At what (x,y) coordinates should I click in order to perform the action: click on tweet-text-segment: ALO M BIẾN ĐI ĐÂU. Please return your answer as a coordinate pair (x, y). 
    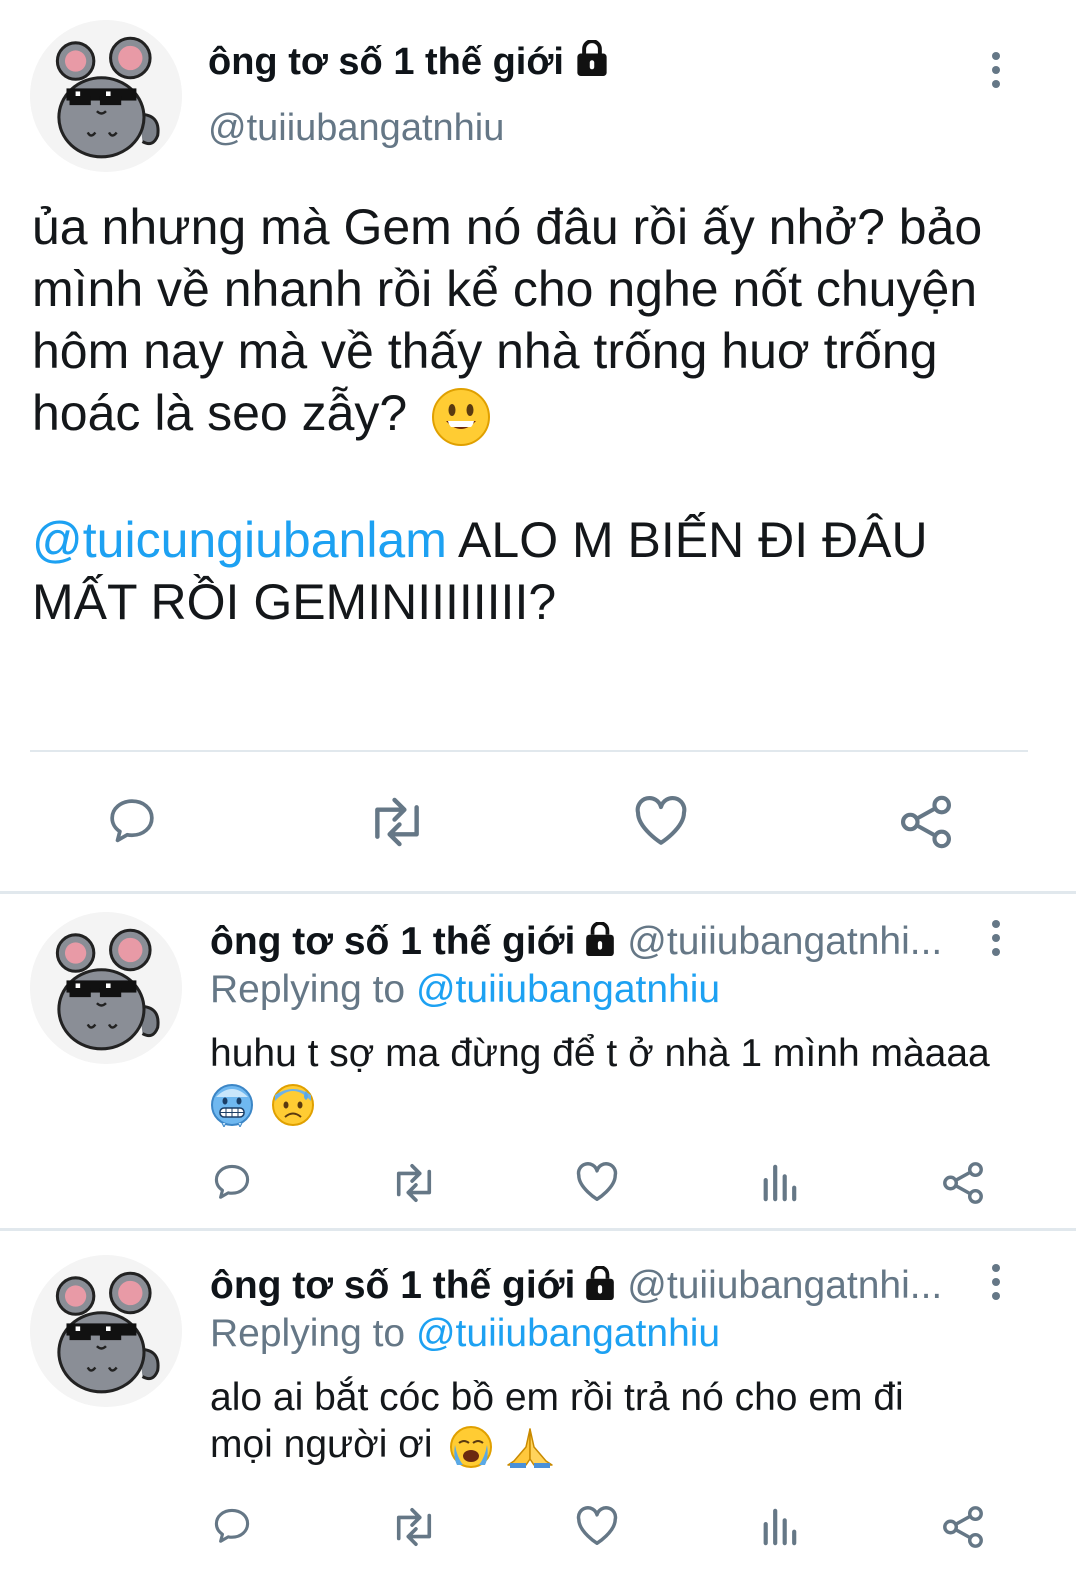
    Looking at the image, I should click on (687, 539).